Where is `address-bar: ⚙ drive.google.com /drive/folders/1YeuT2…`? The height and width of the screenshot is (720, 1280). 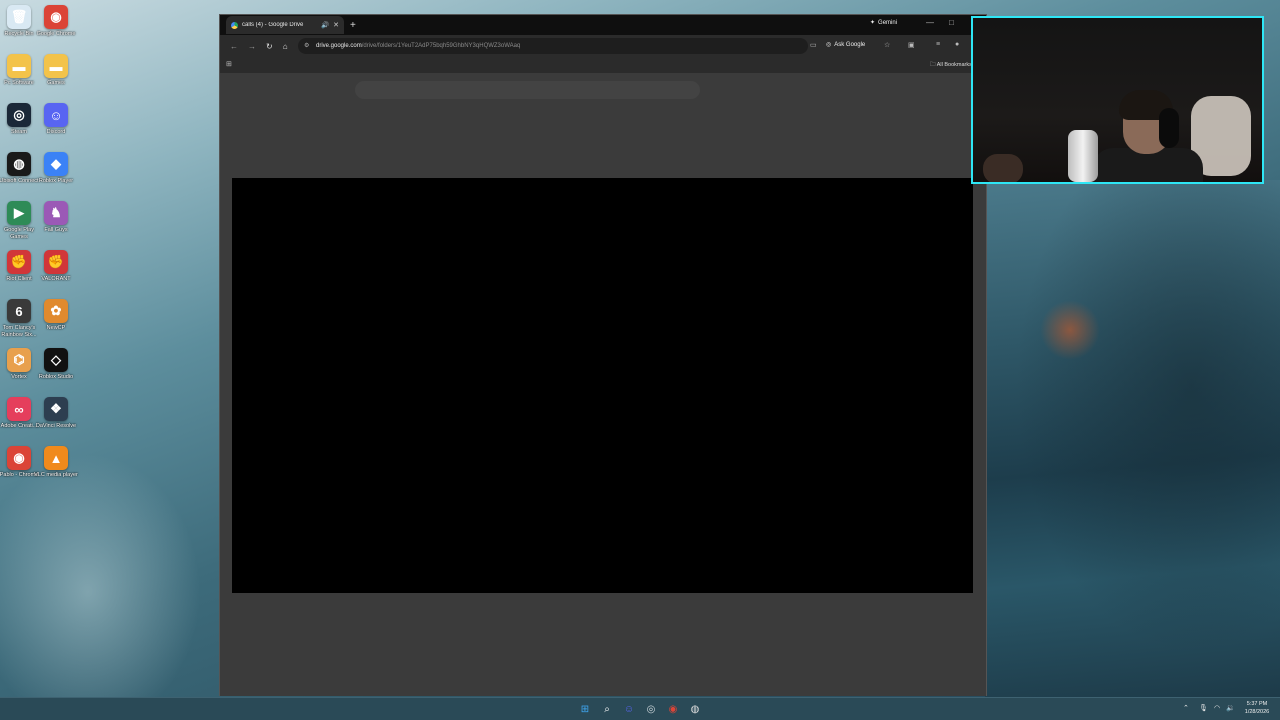
address-bar: ⚙ drive.google.com /drive/folders/1YeuT2… is located at coordinates (553, 46).